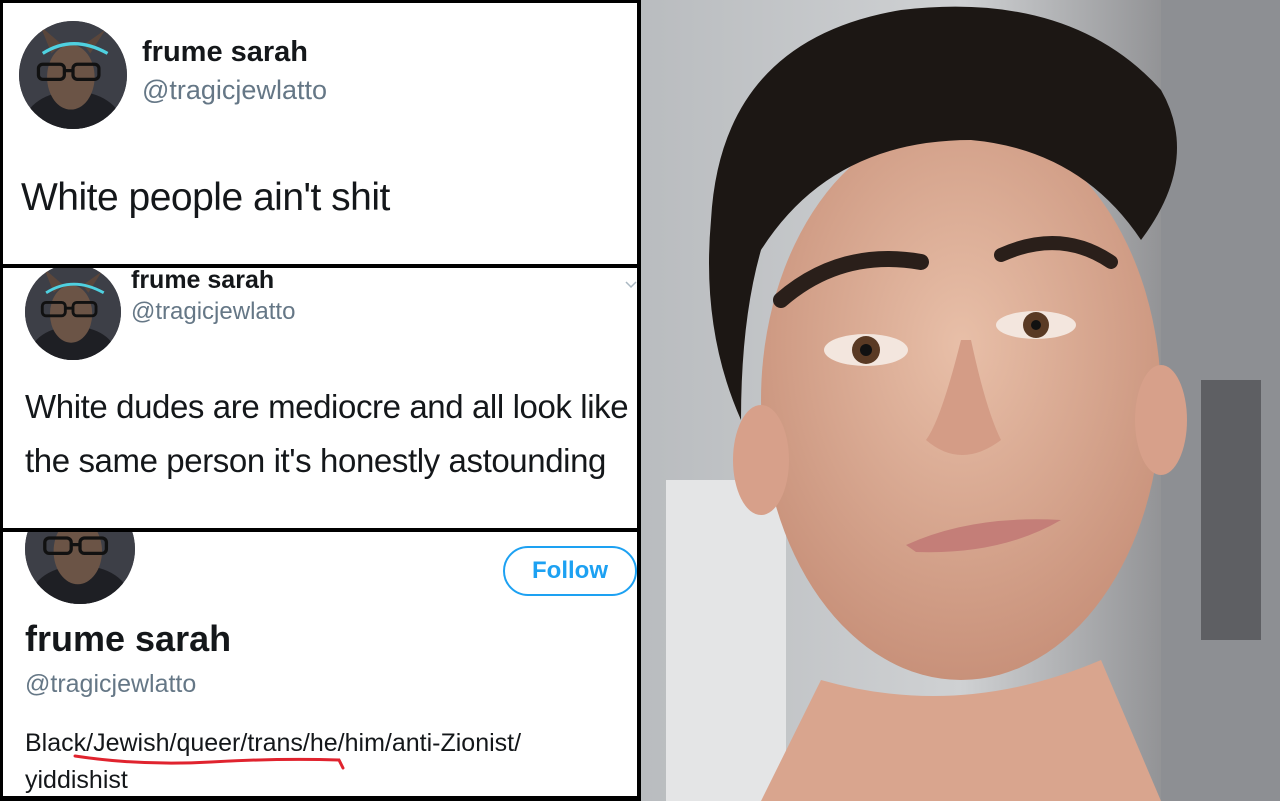 The width and height of the screenshot is (1280, 801). Describe the element at coordinates (205, 197) in the screenshot. I see `tweet-text: White people ain't shit` at that location.